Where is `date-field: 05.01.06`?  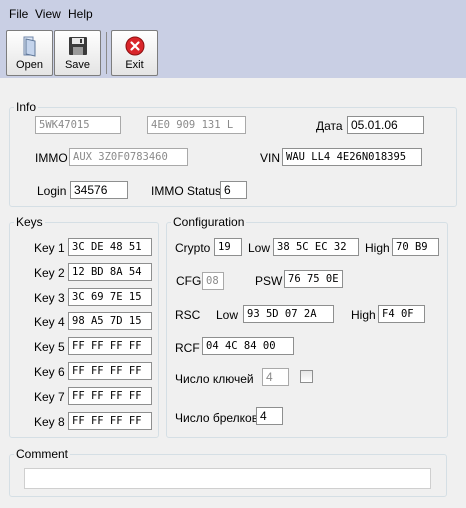 date-field: 05.01.06 is located at coordinates (385, 125).